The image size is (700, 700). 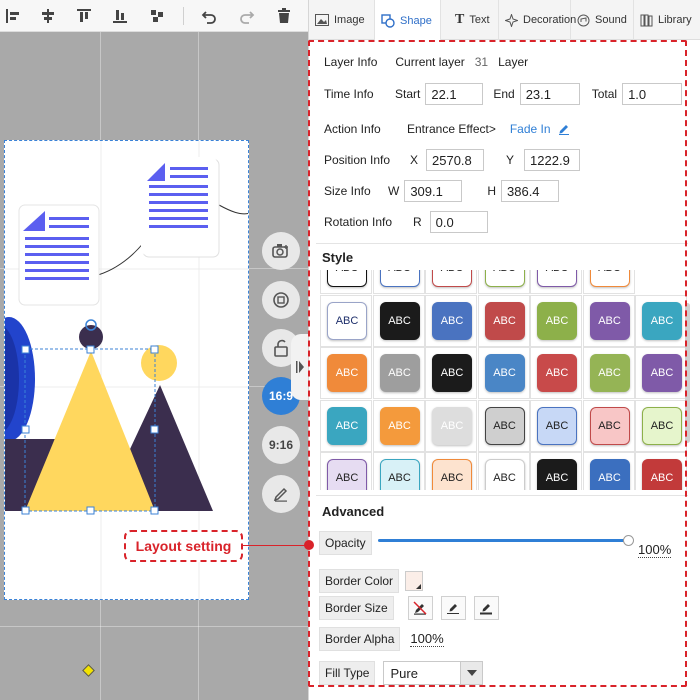 I want to click on border-color-button: Border Color, so click(x=359, y=581).